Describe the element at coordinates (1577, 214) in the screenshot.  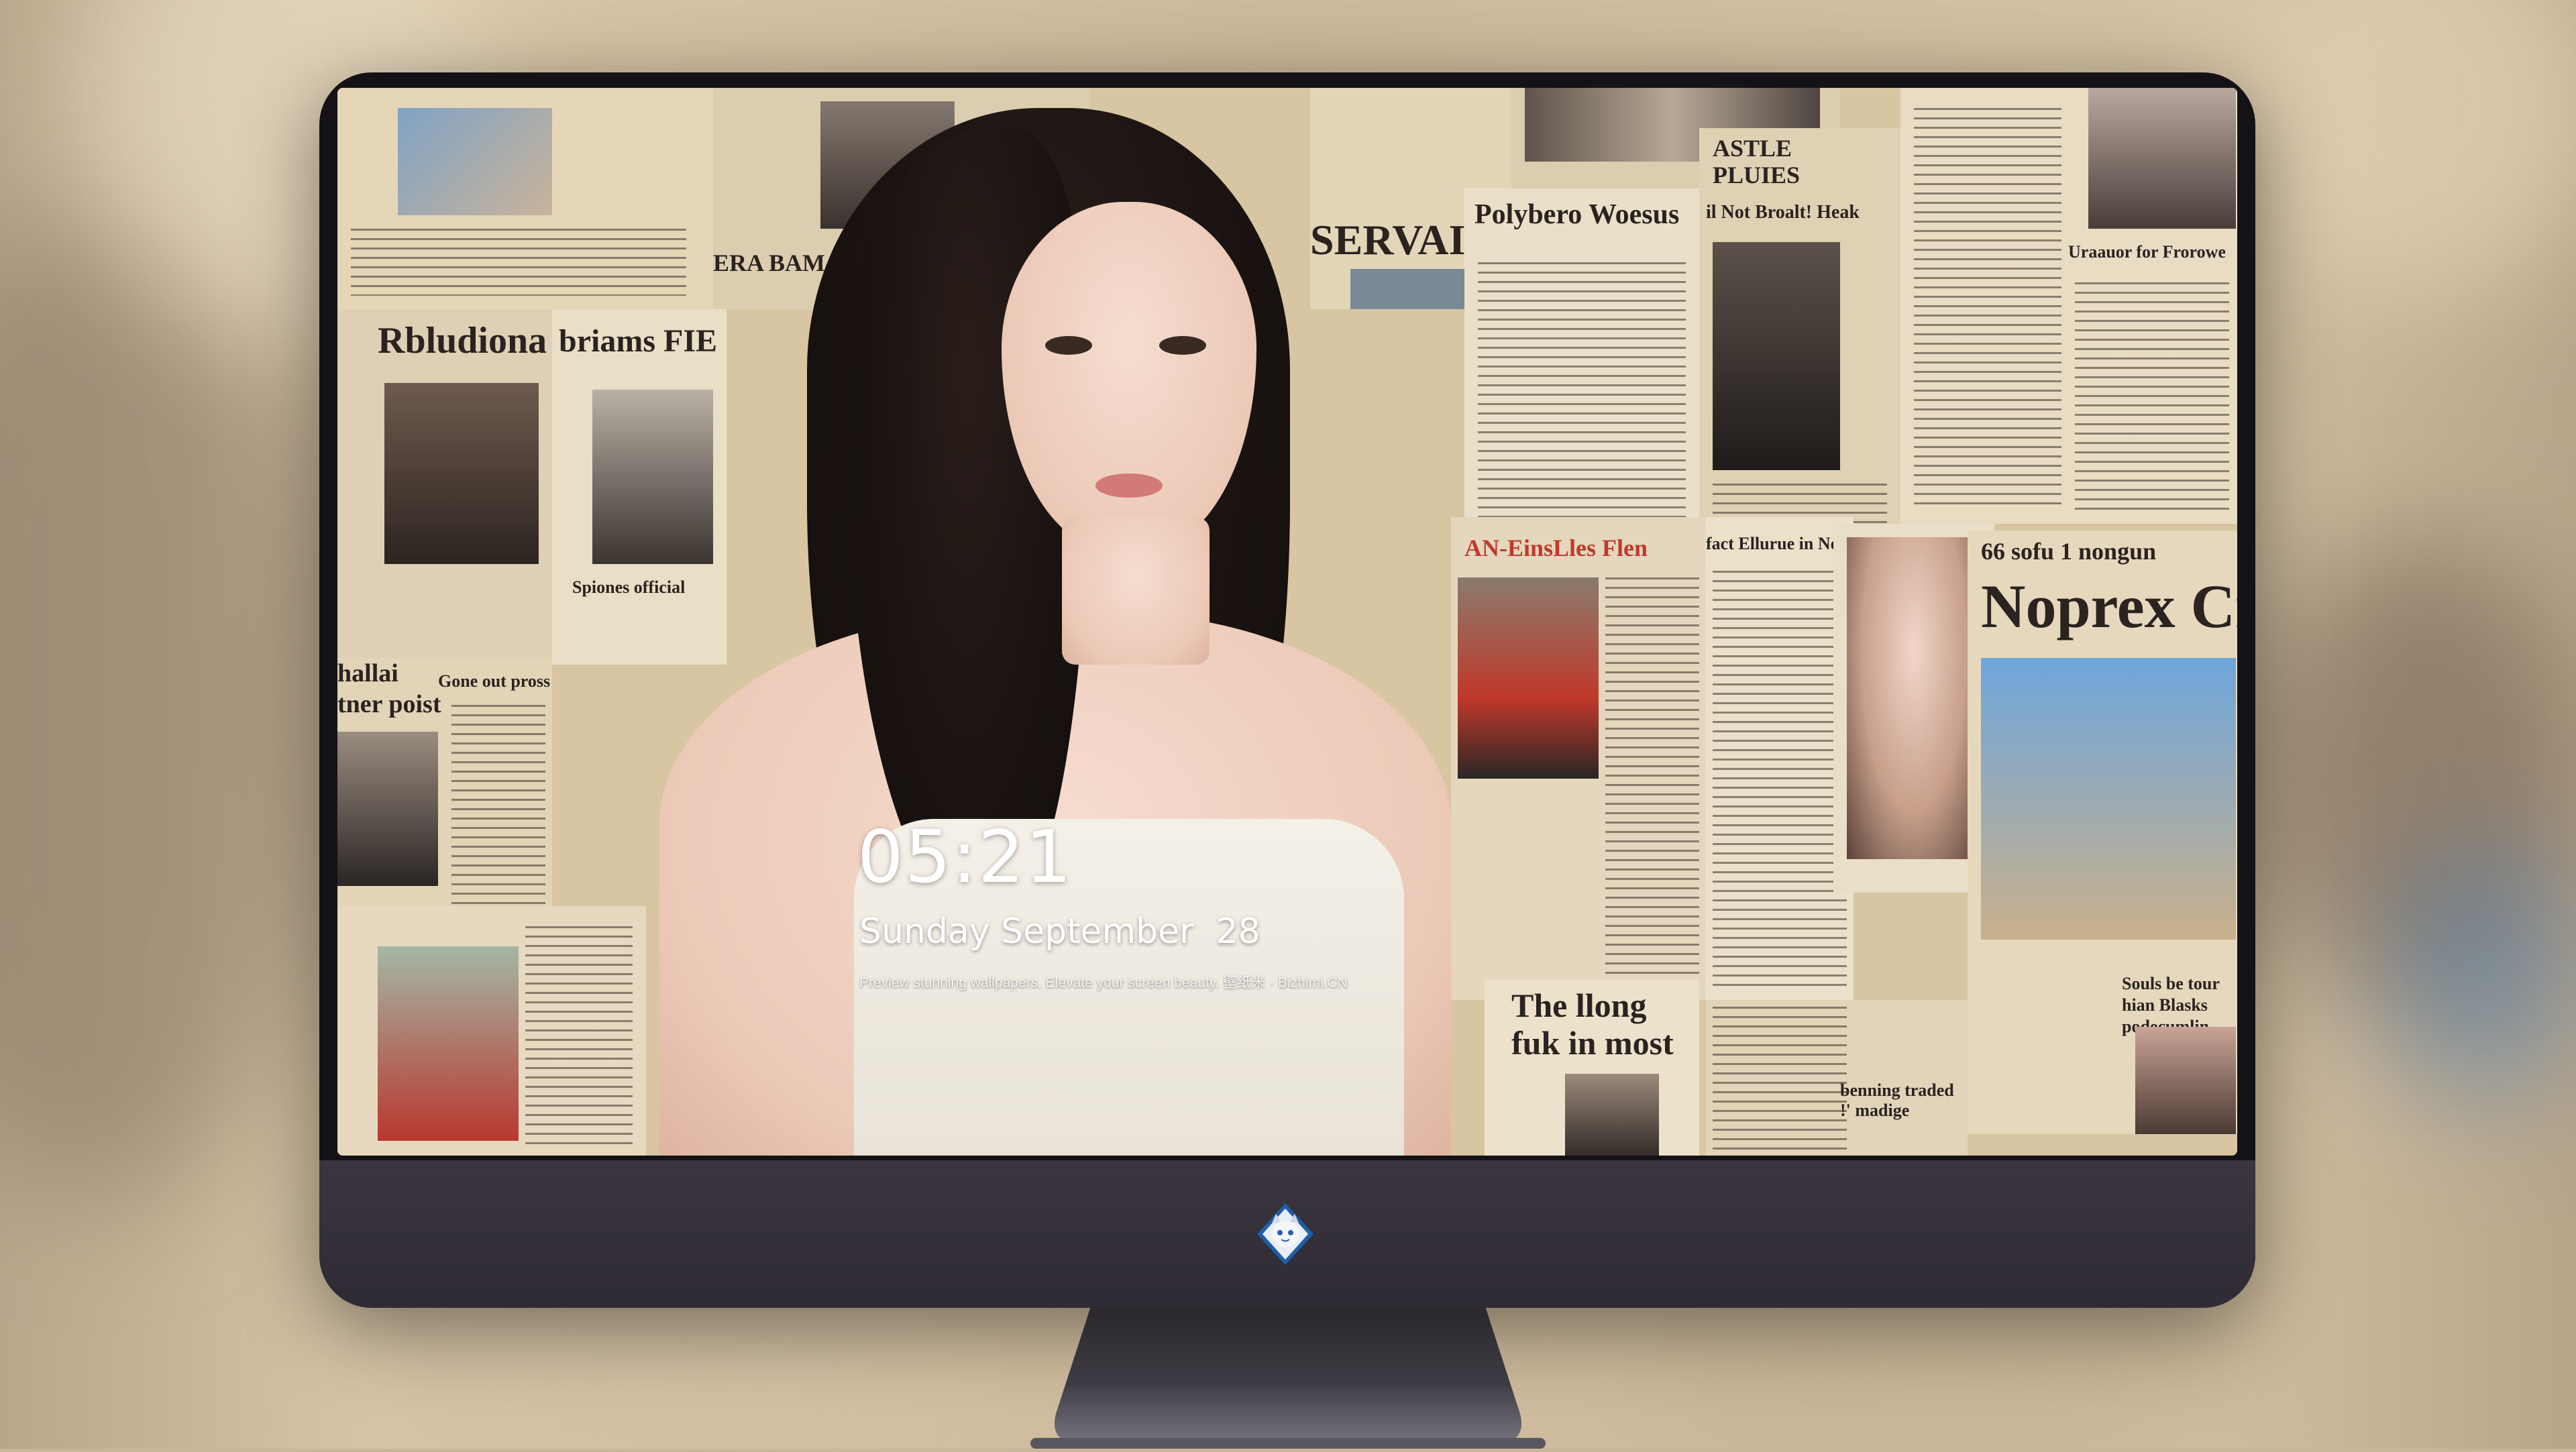
I see `headline: Polybero Woesus` at that location.